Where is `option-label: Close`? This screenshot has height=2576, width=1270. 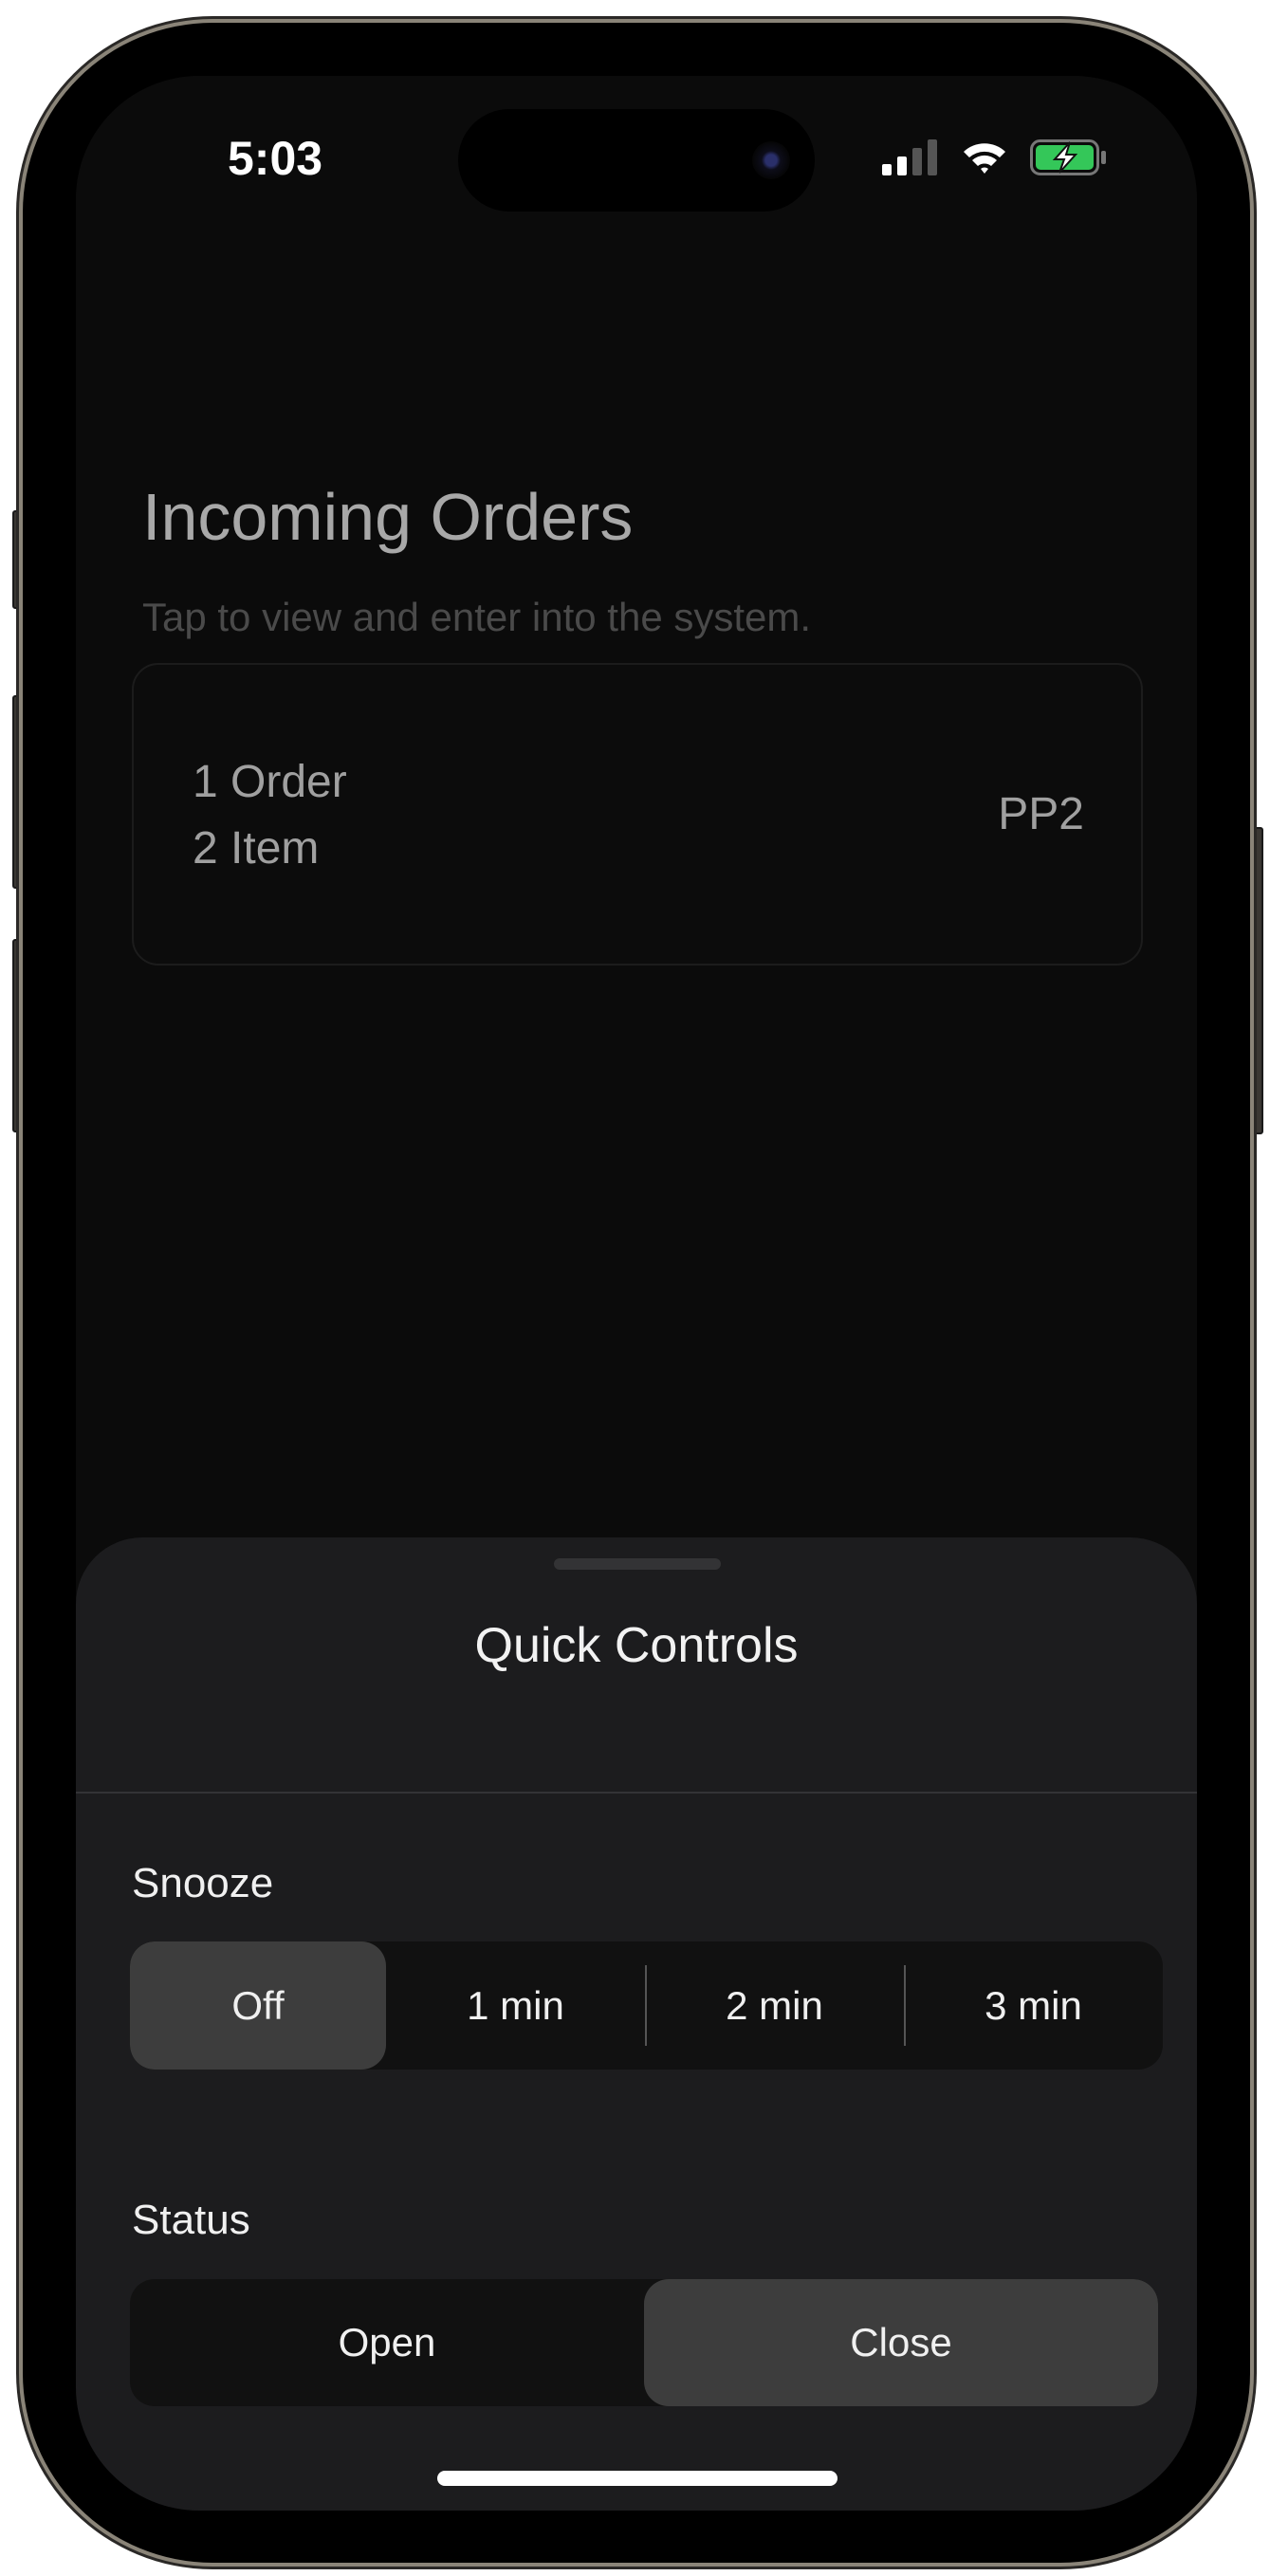
option-label: Close is located at coordinates (901, 2342).